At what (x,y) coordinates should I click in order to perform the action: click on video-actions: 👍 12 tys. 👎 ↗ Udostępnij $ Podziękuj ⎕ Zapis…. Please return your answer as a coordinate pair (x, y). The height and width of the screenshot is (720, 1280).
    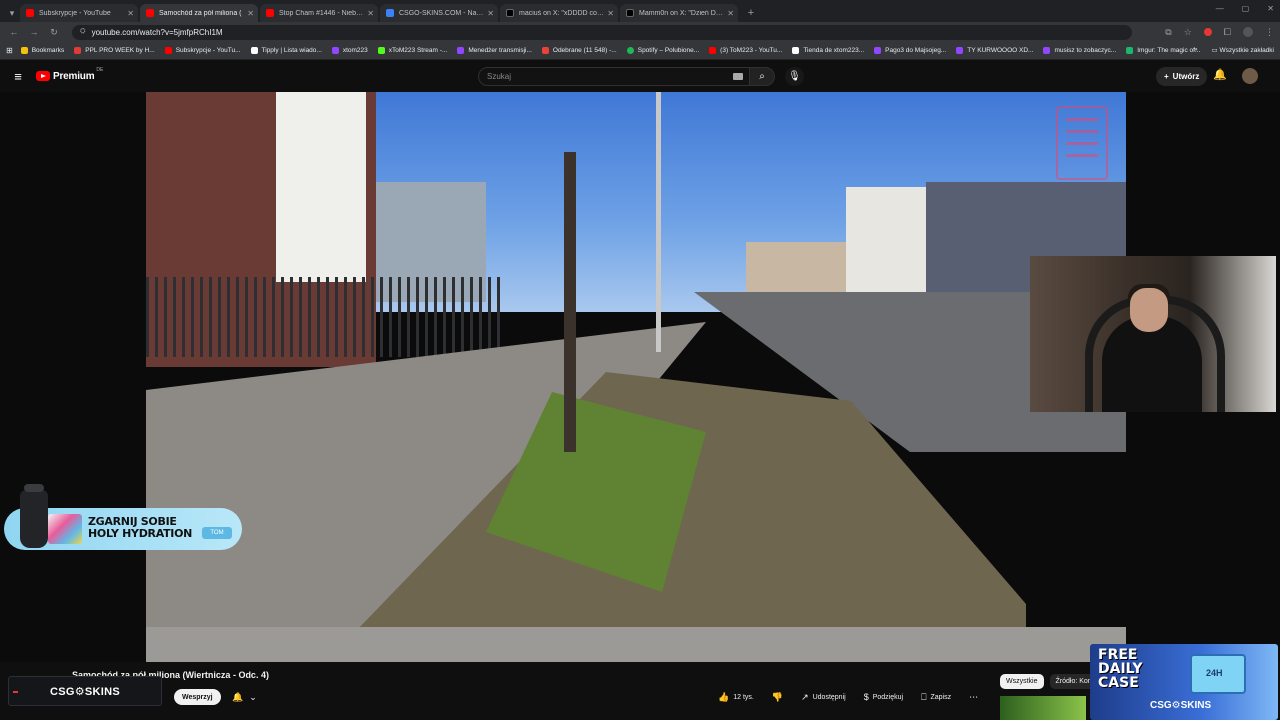
    Looking at the image, I should click on (848, 697).